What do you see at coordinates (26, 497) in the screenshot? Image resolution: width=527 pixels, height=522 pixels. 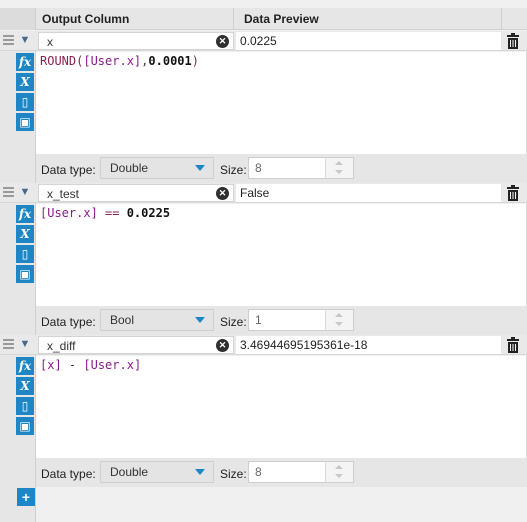 I see `plus-icon: +` at bounding box center [26, 497].